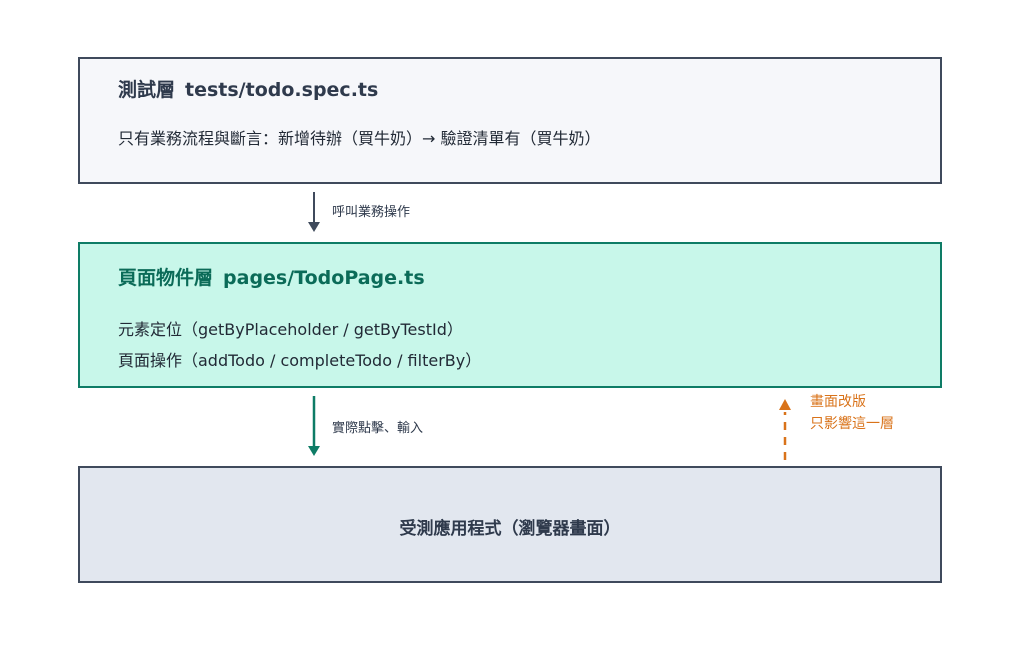  What do you see at coordinates (852, 413) in the screenshot?
I see `ui-change-note: 畫面改版 只影響這一層` at bounding box center [852, 413].